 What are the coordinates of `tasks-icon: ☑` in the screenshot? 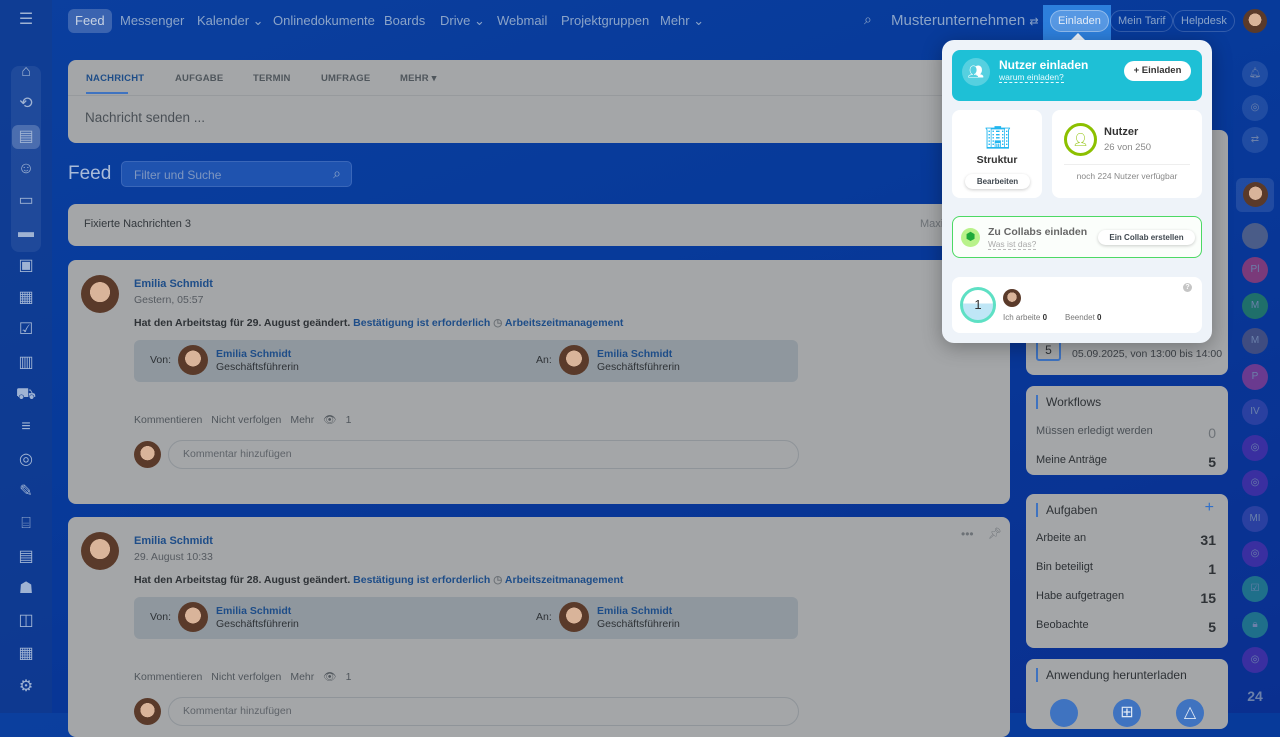 It's located at (26, 330).